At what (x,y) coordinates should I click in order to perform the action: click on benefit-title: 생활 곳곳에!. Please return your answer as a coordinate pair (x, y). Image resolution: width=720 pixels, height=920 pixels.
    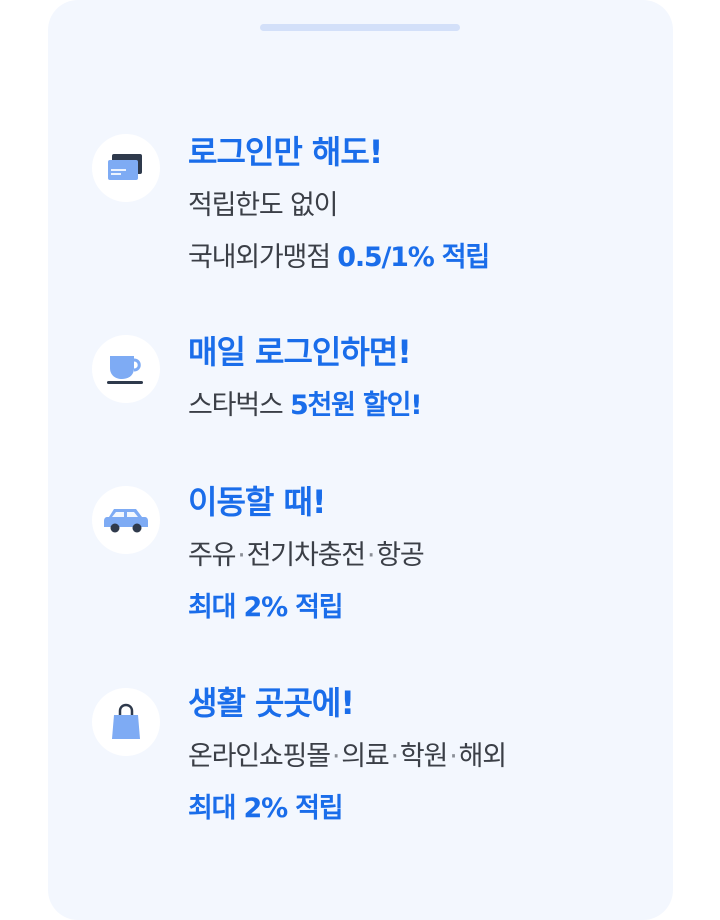
    Looking at the image, I should click on (271, 703).